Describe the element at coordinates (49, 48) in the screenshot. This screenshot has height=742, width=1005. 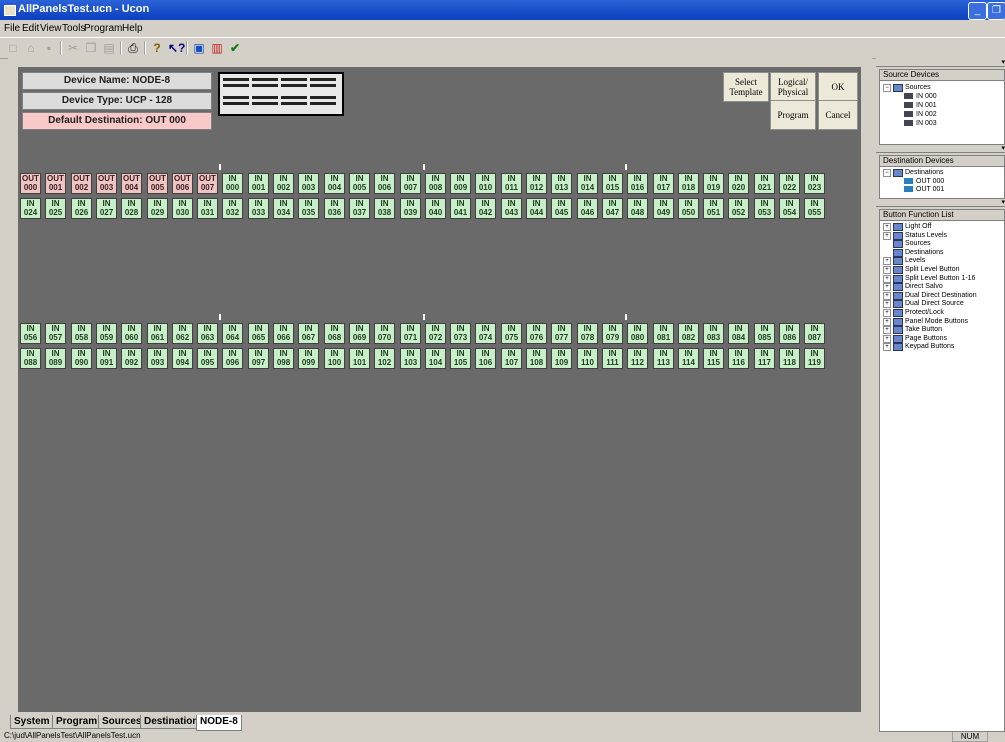
I see `save-icon: ▪` at that location.